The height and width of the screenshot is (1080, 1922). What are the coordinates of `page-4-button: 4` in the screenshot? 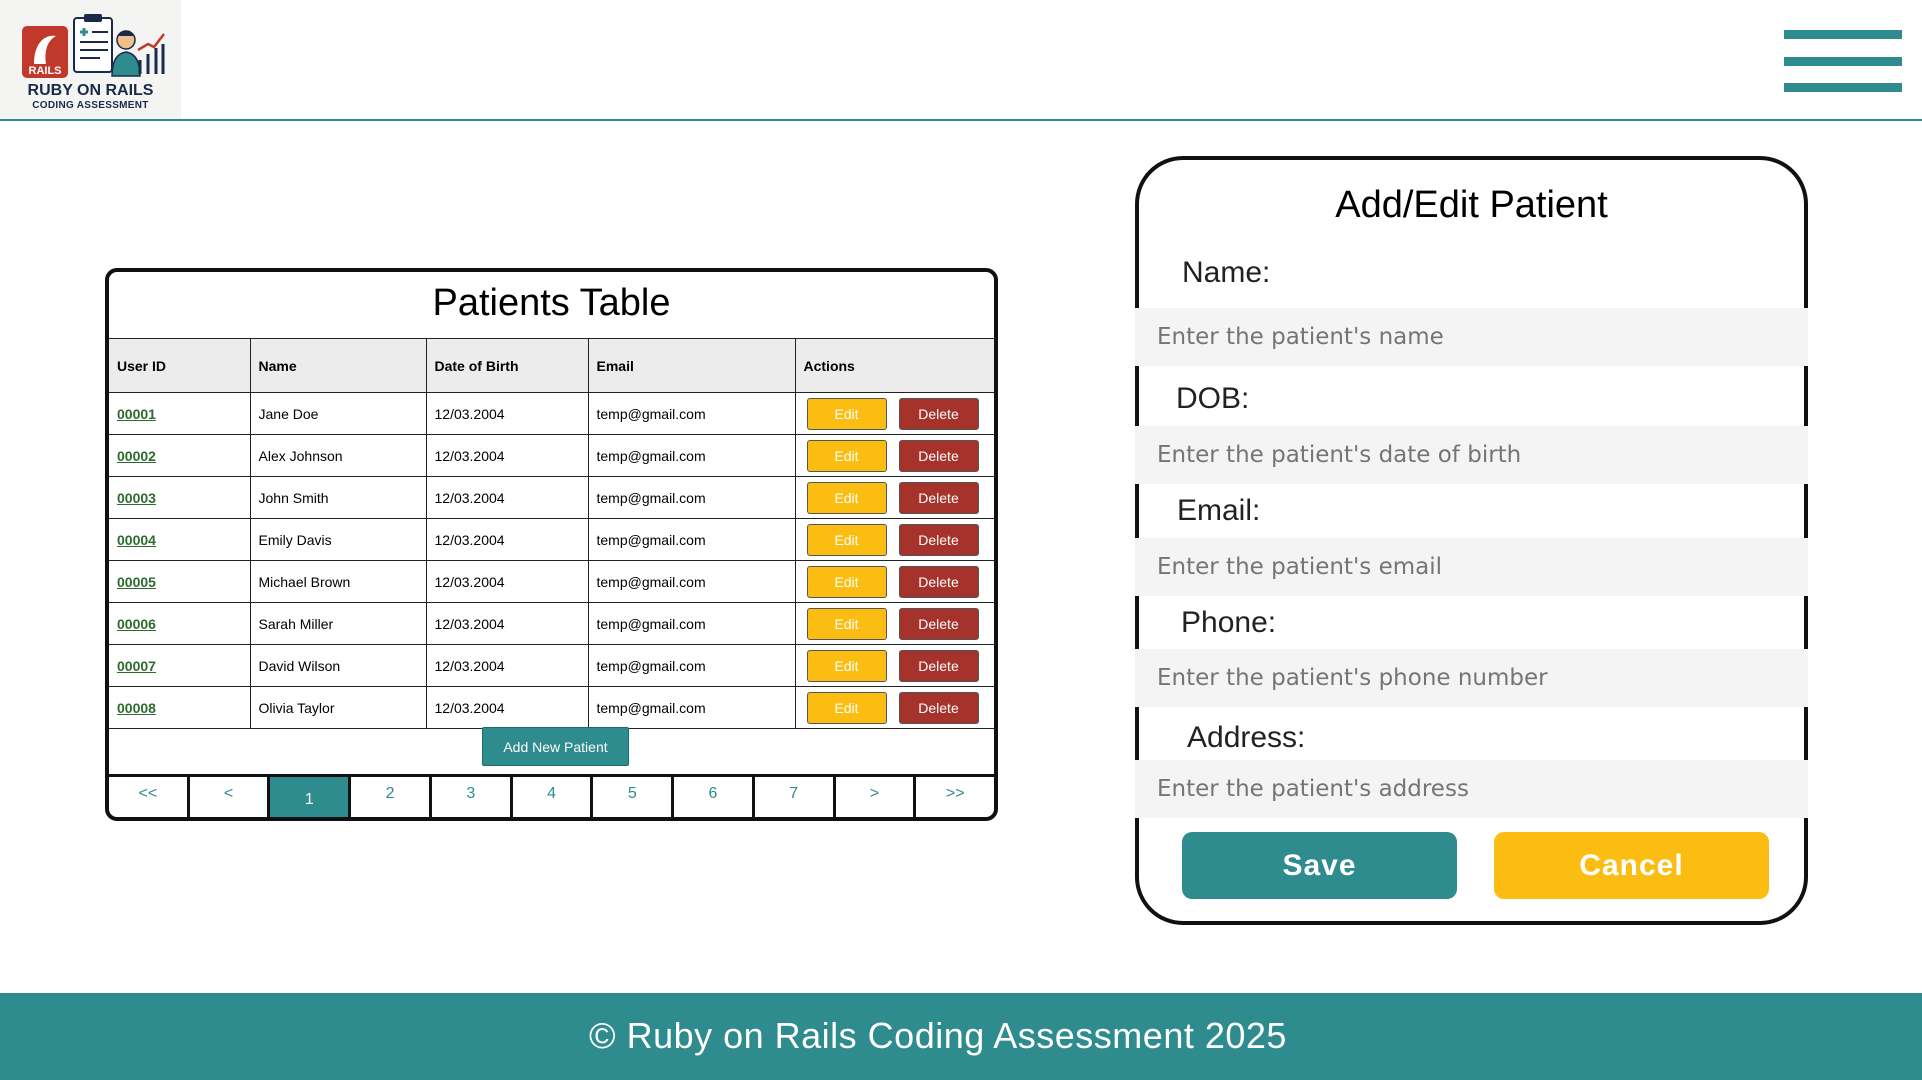 It's located at (550, 797).